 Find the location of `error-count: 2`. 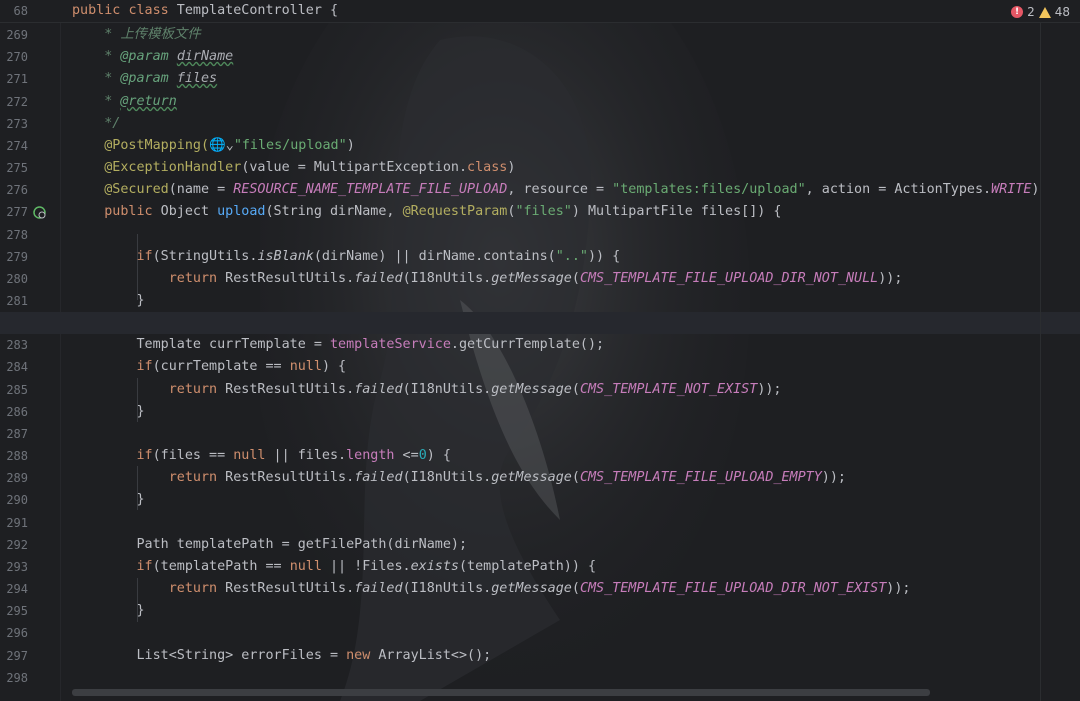

error-count: 2 is located at coordinates (1031, 12).